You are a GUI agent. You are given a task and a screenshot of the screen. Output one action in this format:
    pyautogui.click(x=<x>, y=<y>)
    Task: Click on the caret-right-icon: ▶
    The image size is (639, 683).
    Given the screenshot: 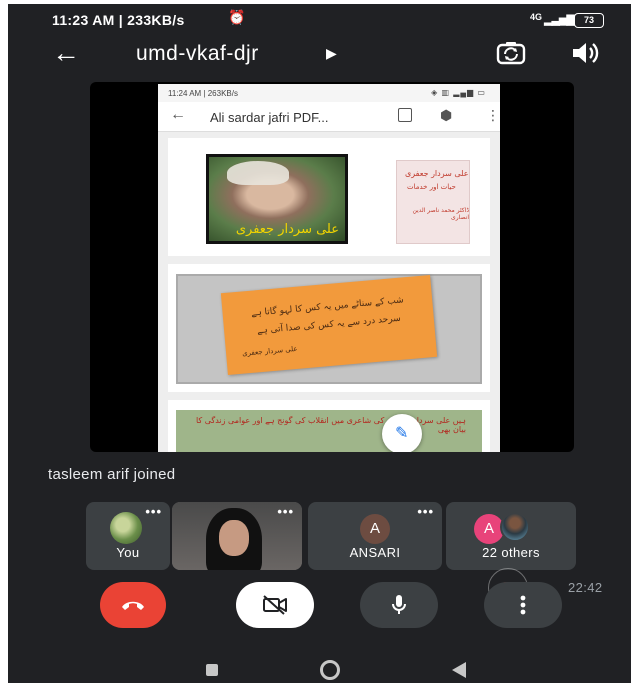 What is the action you would take?
    pyautogui.click(x=331, y=53)
    